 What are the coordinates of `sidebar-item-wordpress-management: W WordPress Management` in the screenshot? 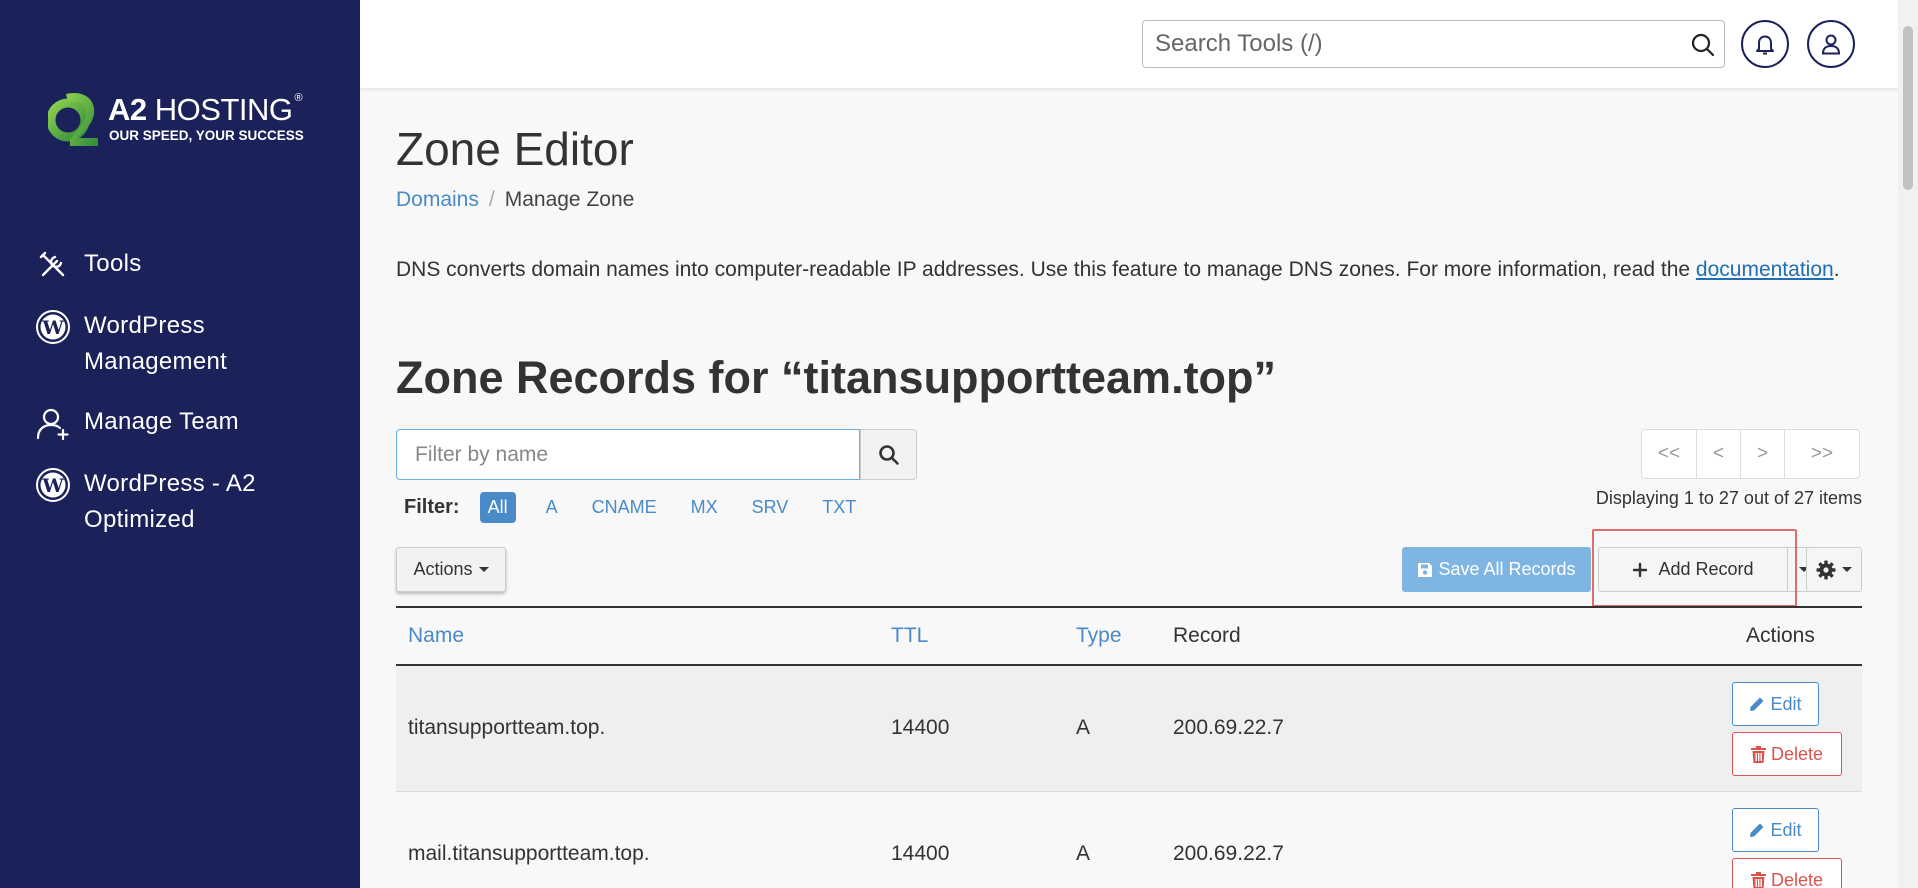 It's located at (189, 344).